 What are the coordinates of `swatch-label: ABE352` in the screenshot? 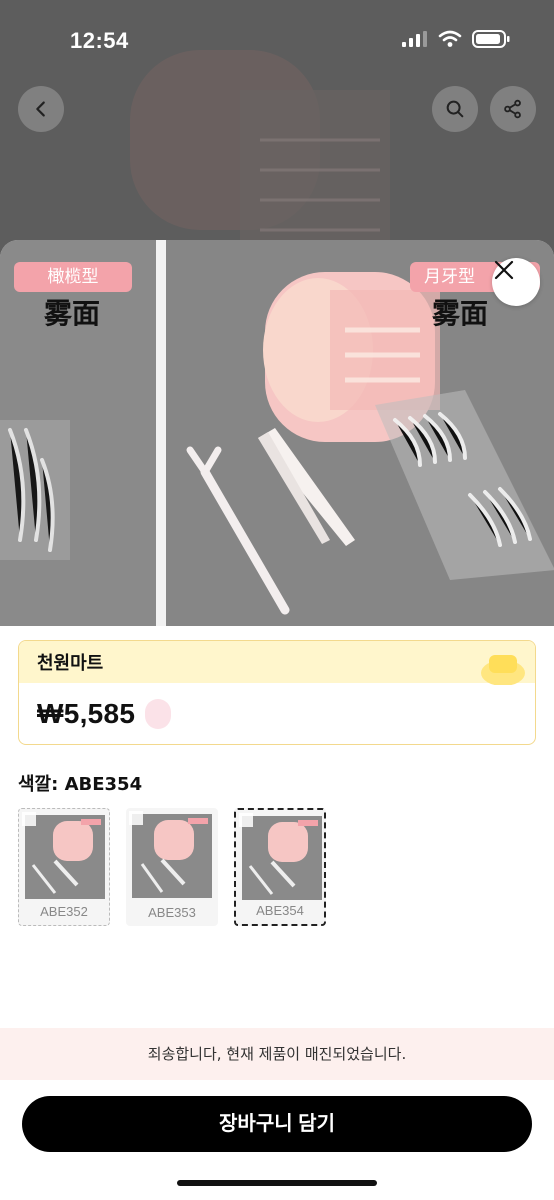 It's located at (64, 911).